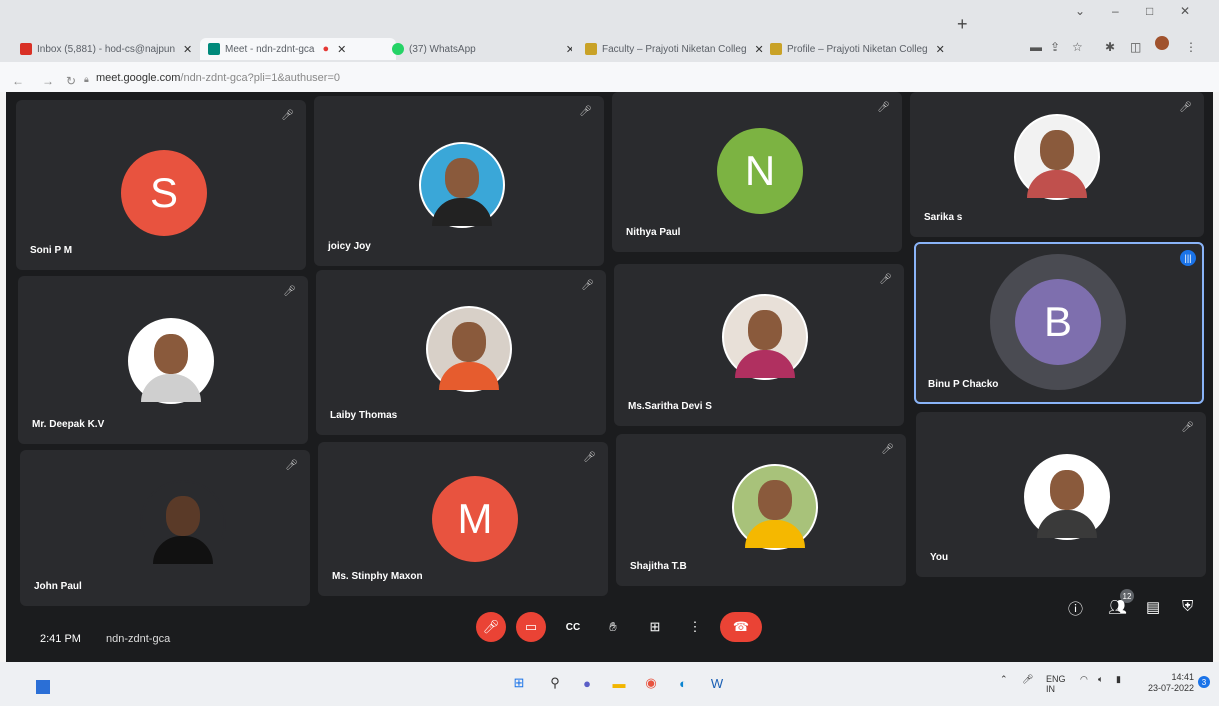 Image resolution: width=1219 pixels, height=706 pixels. I want to click on profile-avatar, so click(1162, 43).